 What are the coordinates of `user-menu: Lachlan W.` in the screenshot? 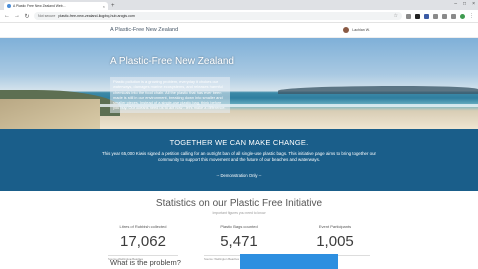 It's located at (356, 30).